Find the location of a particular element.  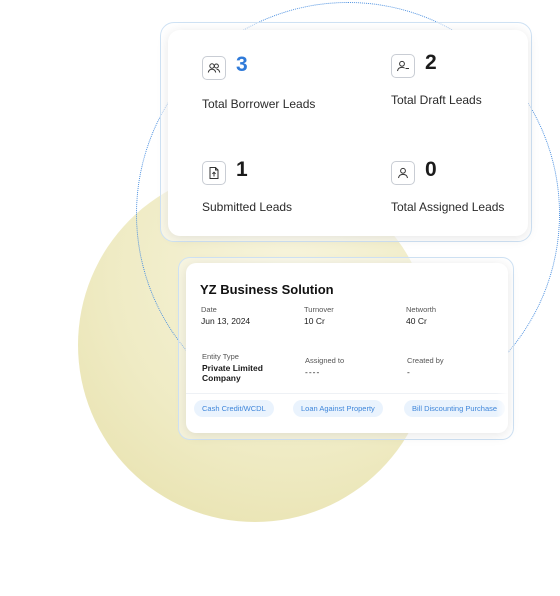

networth-label: Networth is located at coordinates (421, 309).